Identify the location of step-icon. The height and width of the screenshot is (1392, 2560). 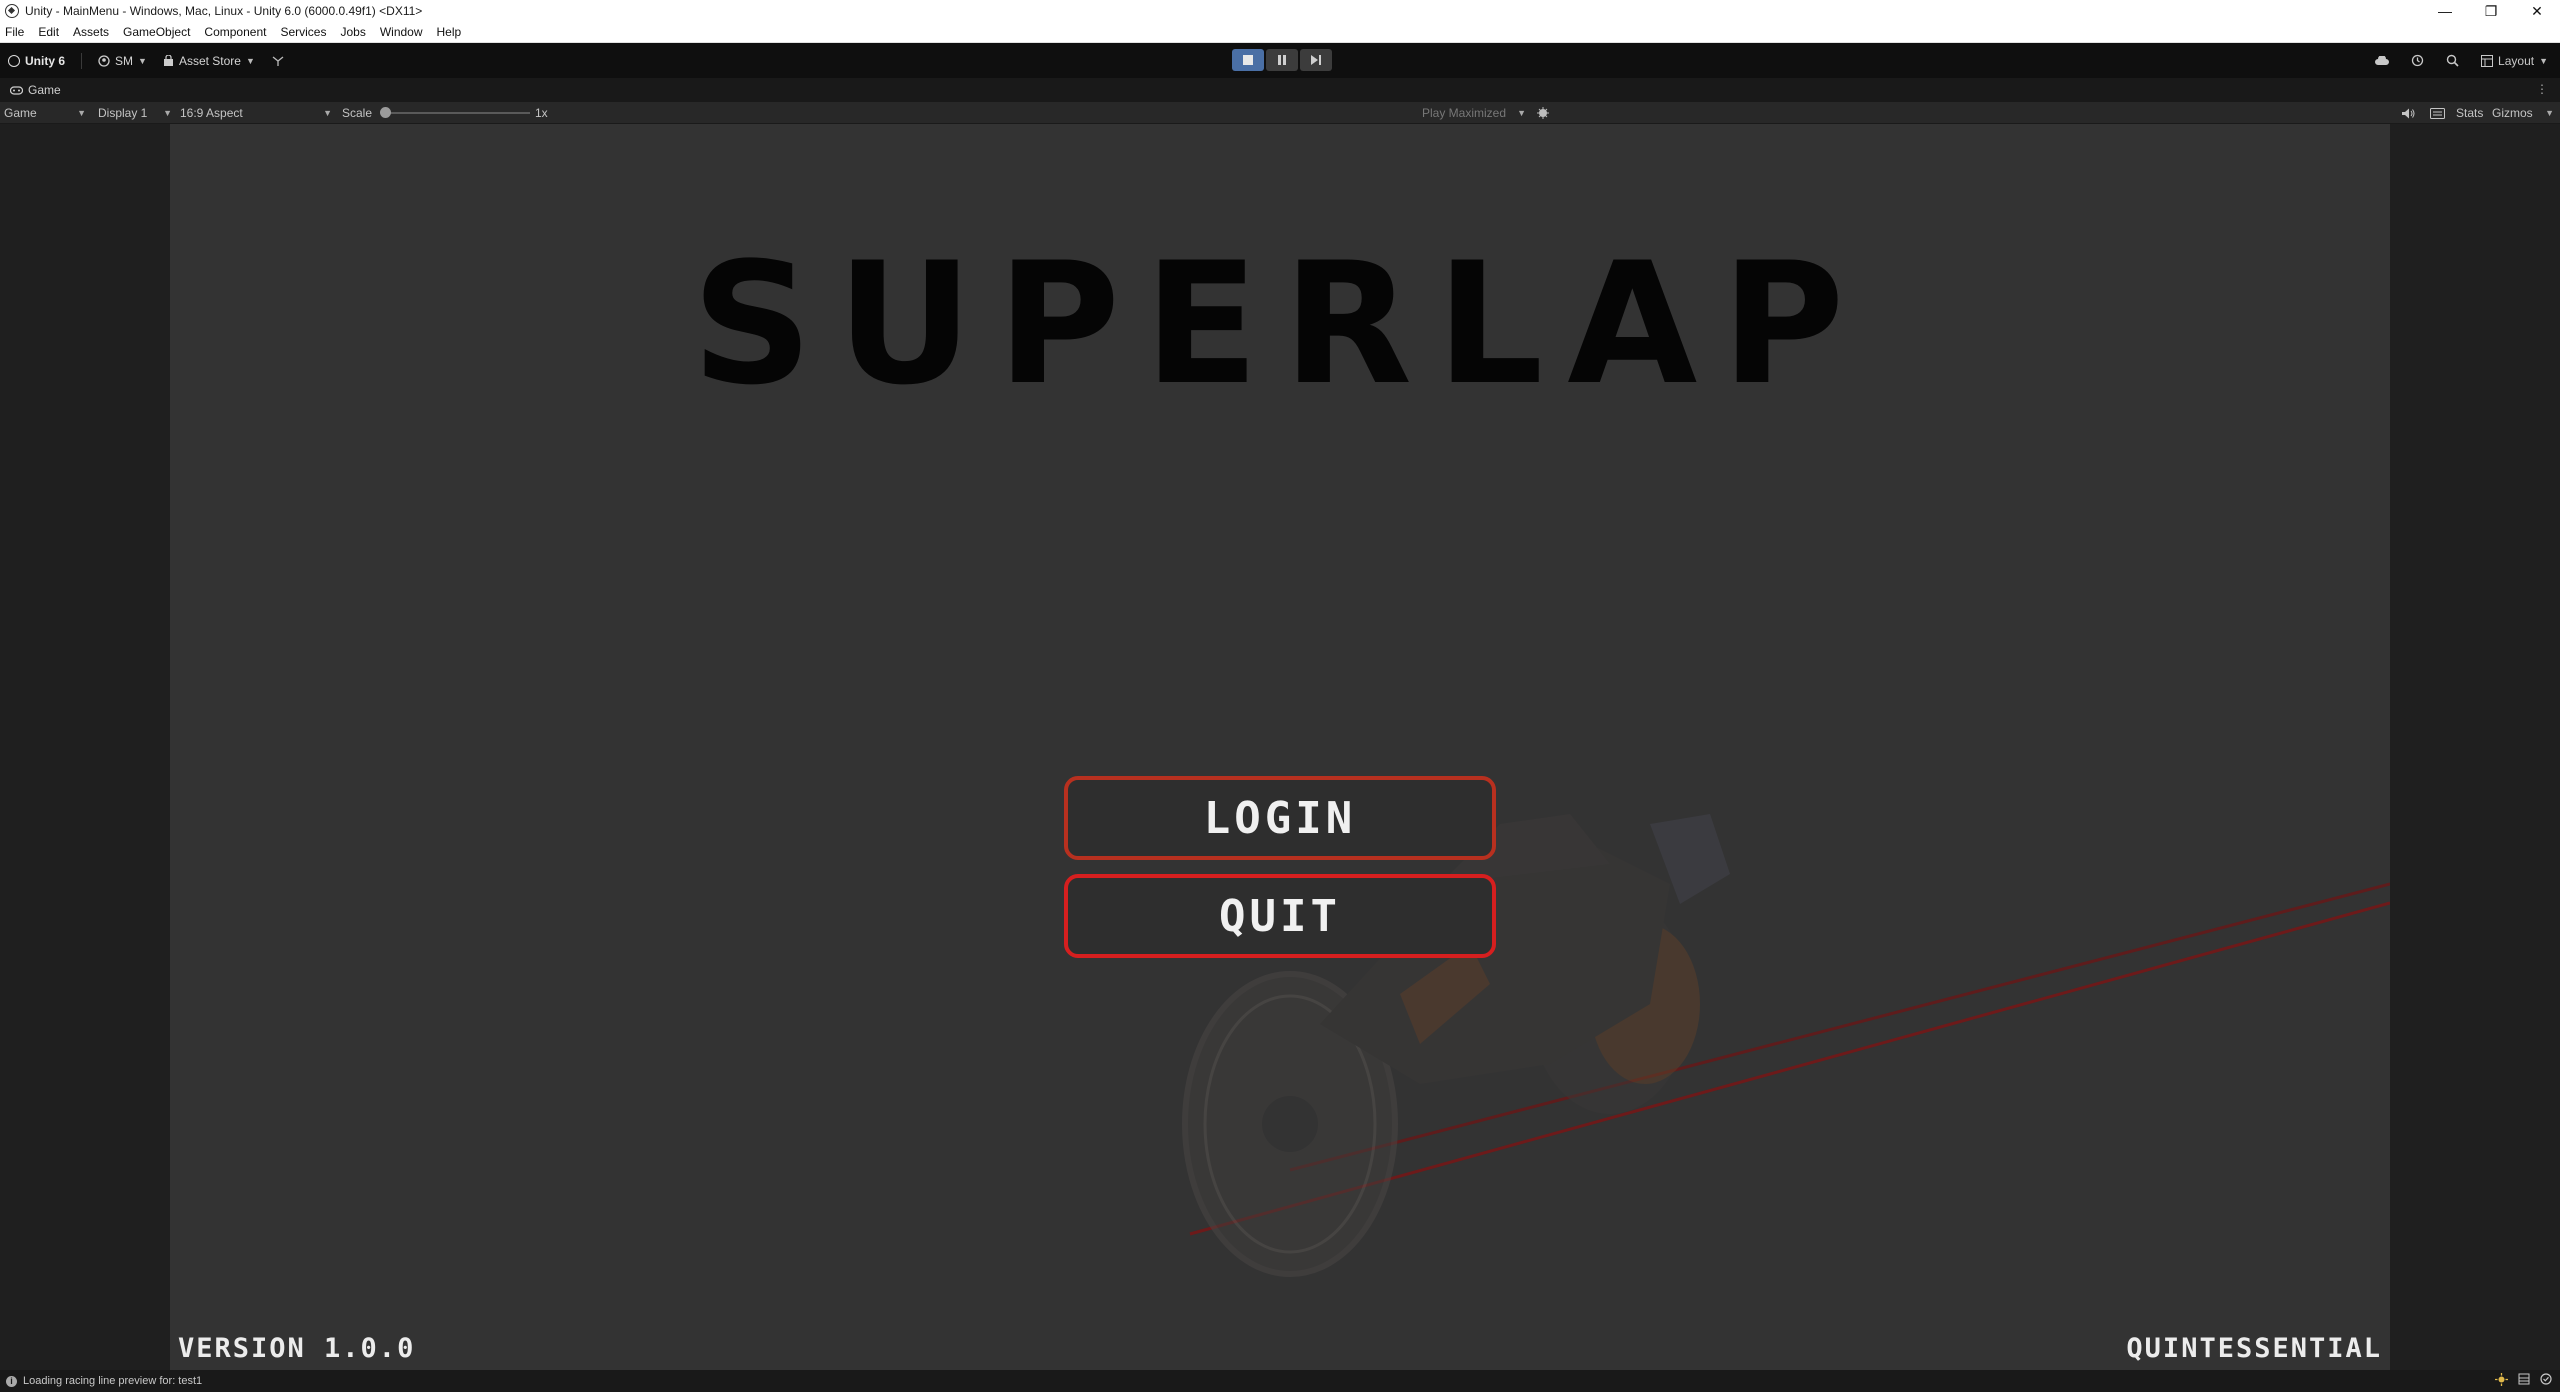
(1315, 60).